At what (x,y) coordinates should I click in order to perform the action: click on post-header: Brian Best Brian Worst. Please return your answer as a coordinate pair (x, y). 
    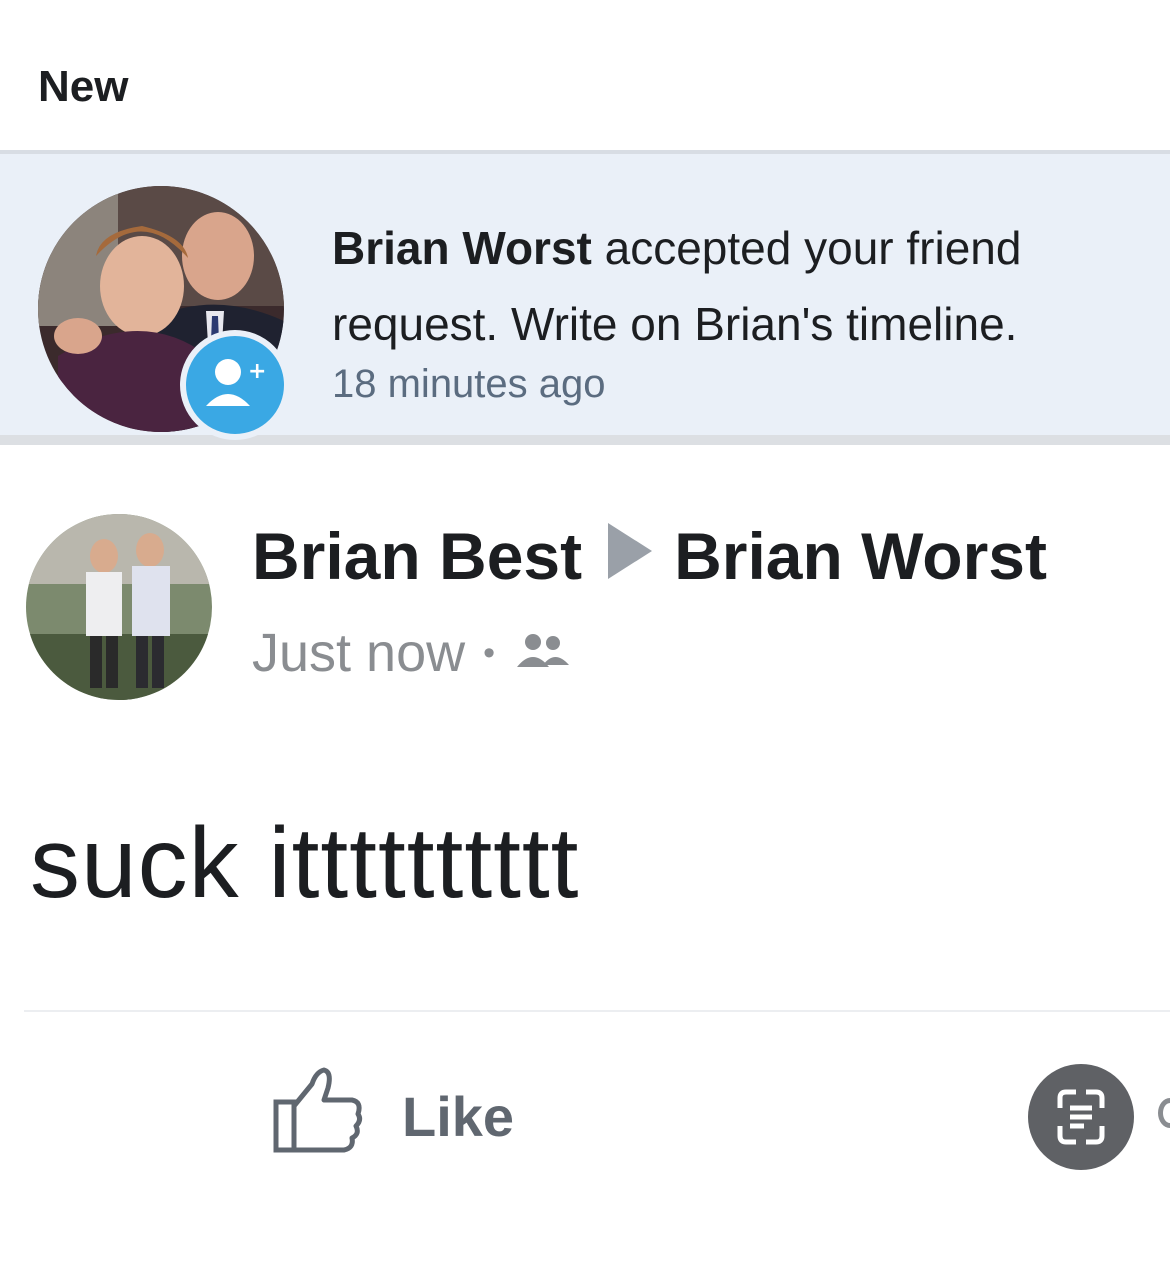
    Looking at the image, I should click on (649, 556).